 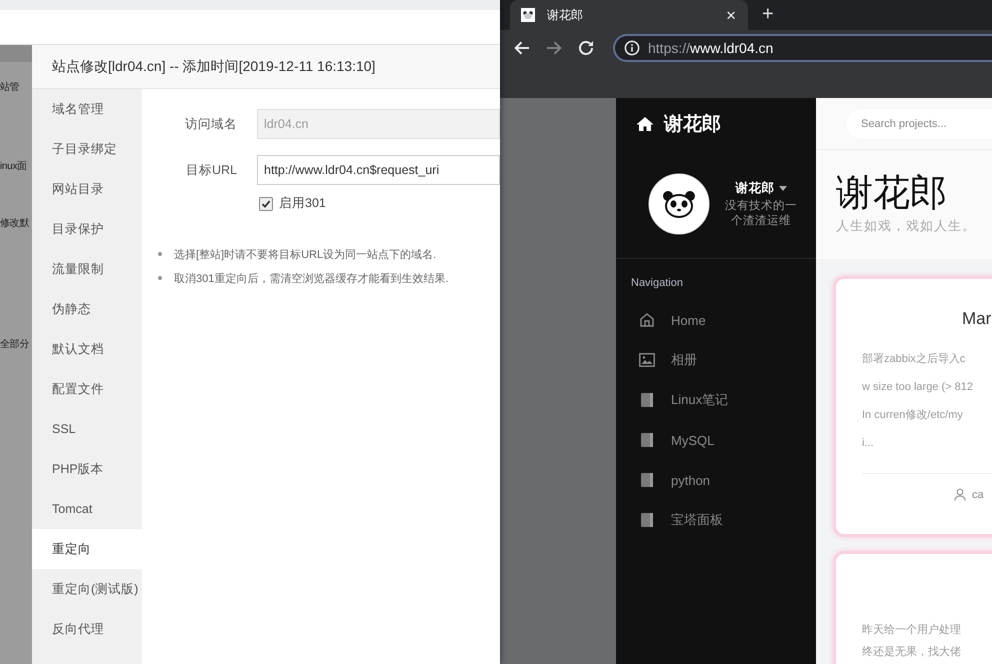 What do you see at coordinates (657, 283) in the screenshot?
I see `nav-heading: Navigation` at bounding box center [657, 283].